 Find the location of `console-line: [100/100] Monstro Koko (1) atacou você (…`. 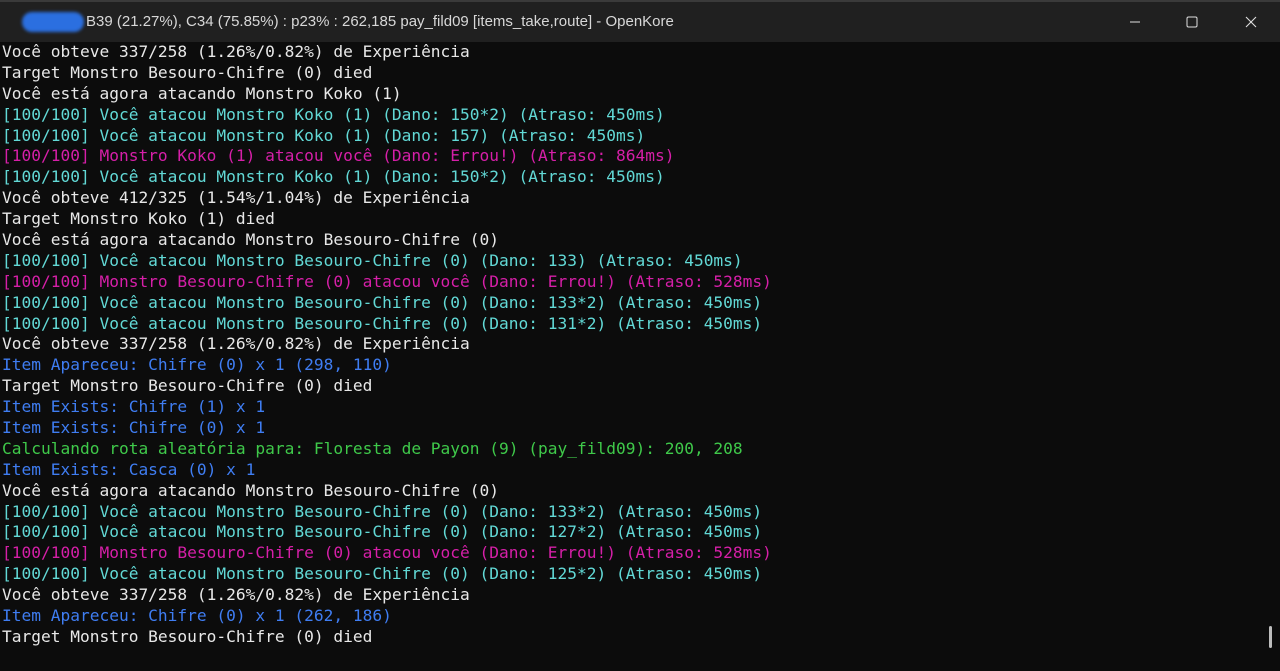

console-line: [100/100] Monstro Koko (1) atacou você (… is located at coordinates (338, 156).